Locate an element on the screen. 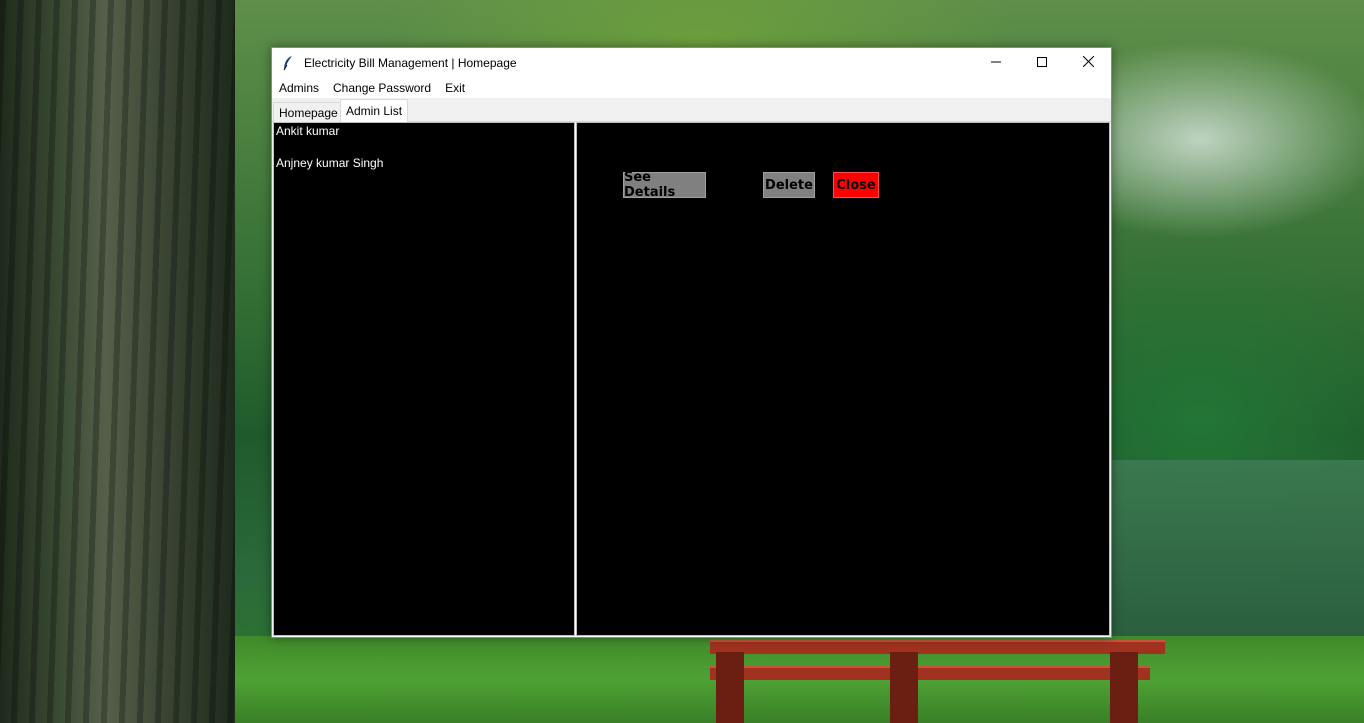 Image resolution: width=1364 pixels, height=723 pixels. tab-homepage: Homepage is located at coordinates (308, 112).